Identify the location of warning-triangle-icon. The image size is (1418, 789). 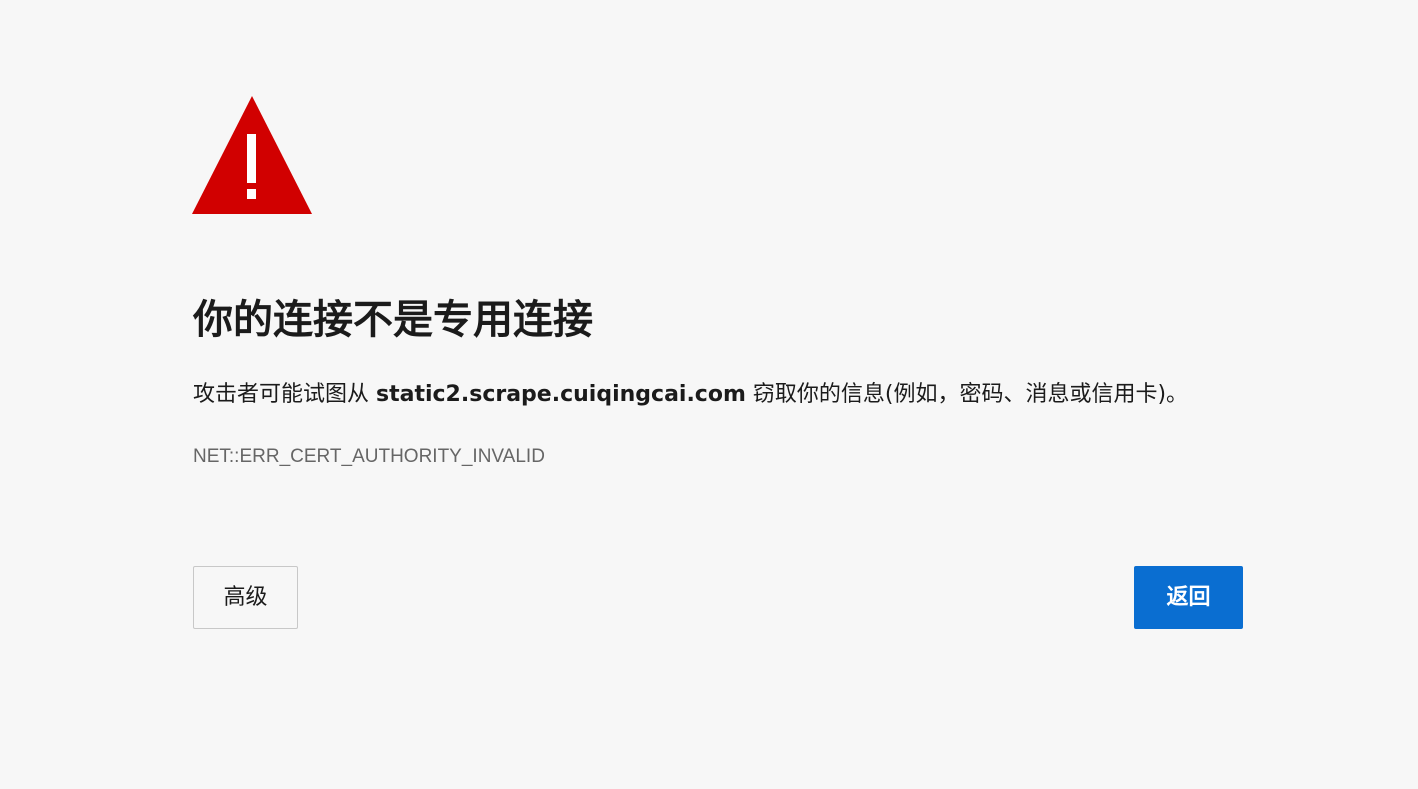
(252, 155).